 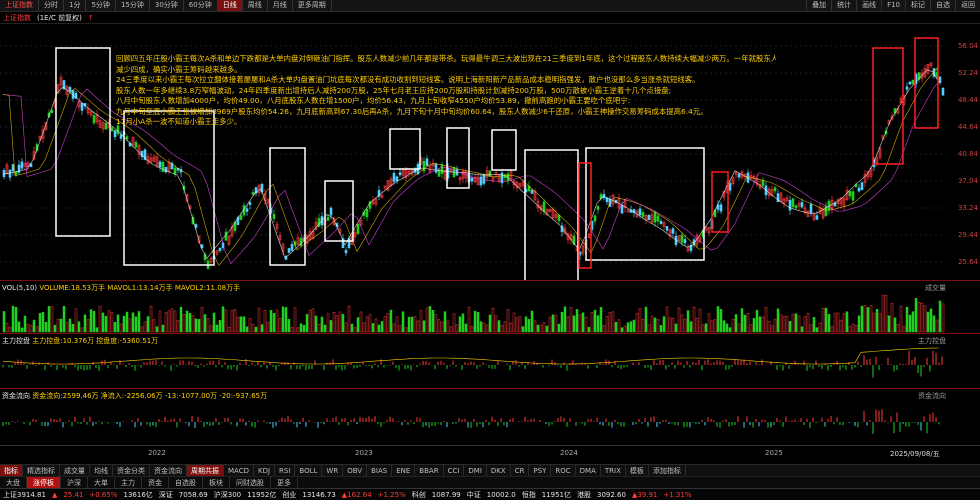 I want to click on indicator-tab: MACD, so click(x=239, y=470).